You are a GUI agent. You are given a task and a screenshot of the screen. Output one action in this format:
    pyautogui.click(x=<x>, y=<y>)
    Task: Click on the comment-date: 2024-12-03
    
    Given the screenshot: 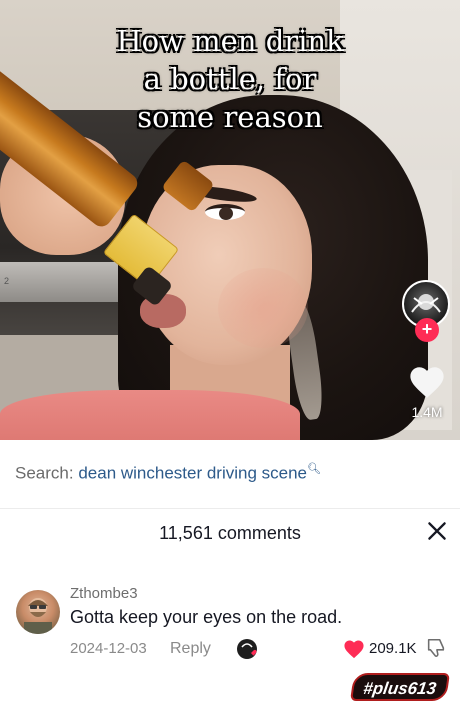 What is the action you would take?
    pyautogui.click(x=108, y=648)
    